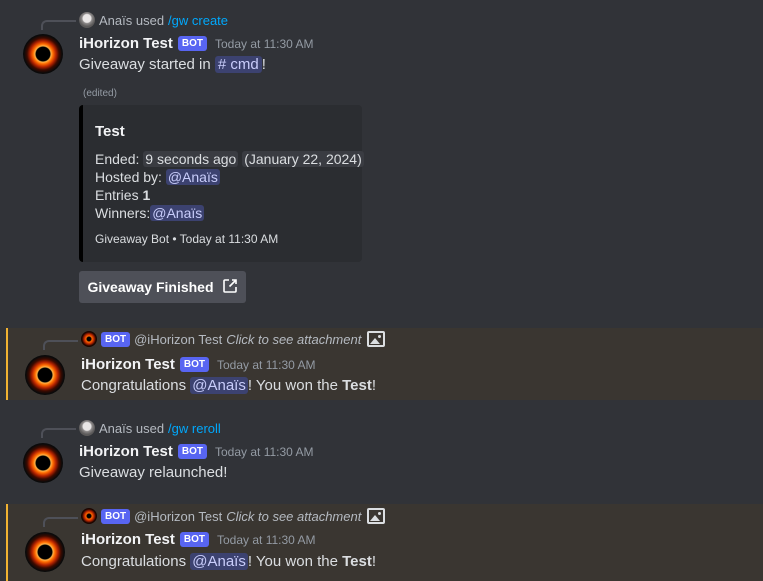 Image resolution: width=763 pixels, height=581 pixels. What do you see at coordinates (100, 93) in the screenshot?
I see `edited-label: (edited)` at bounding box center [100, 93].